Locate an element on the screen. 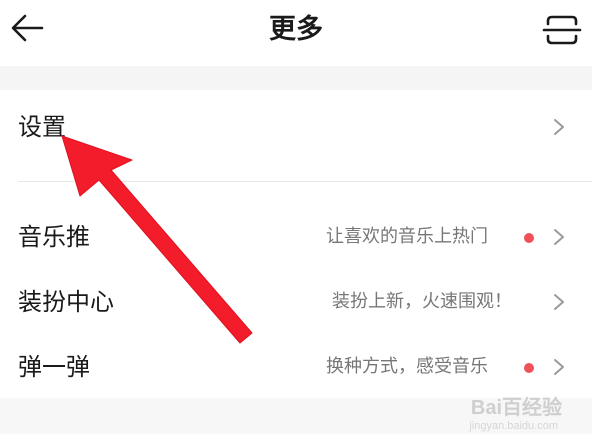 Image resolution: width=592 pixels, height=434 pixels. watermark-logo: Bai百经验 is located at coordinates (516, 408).